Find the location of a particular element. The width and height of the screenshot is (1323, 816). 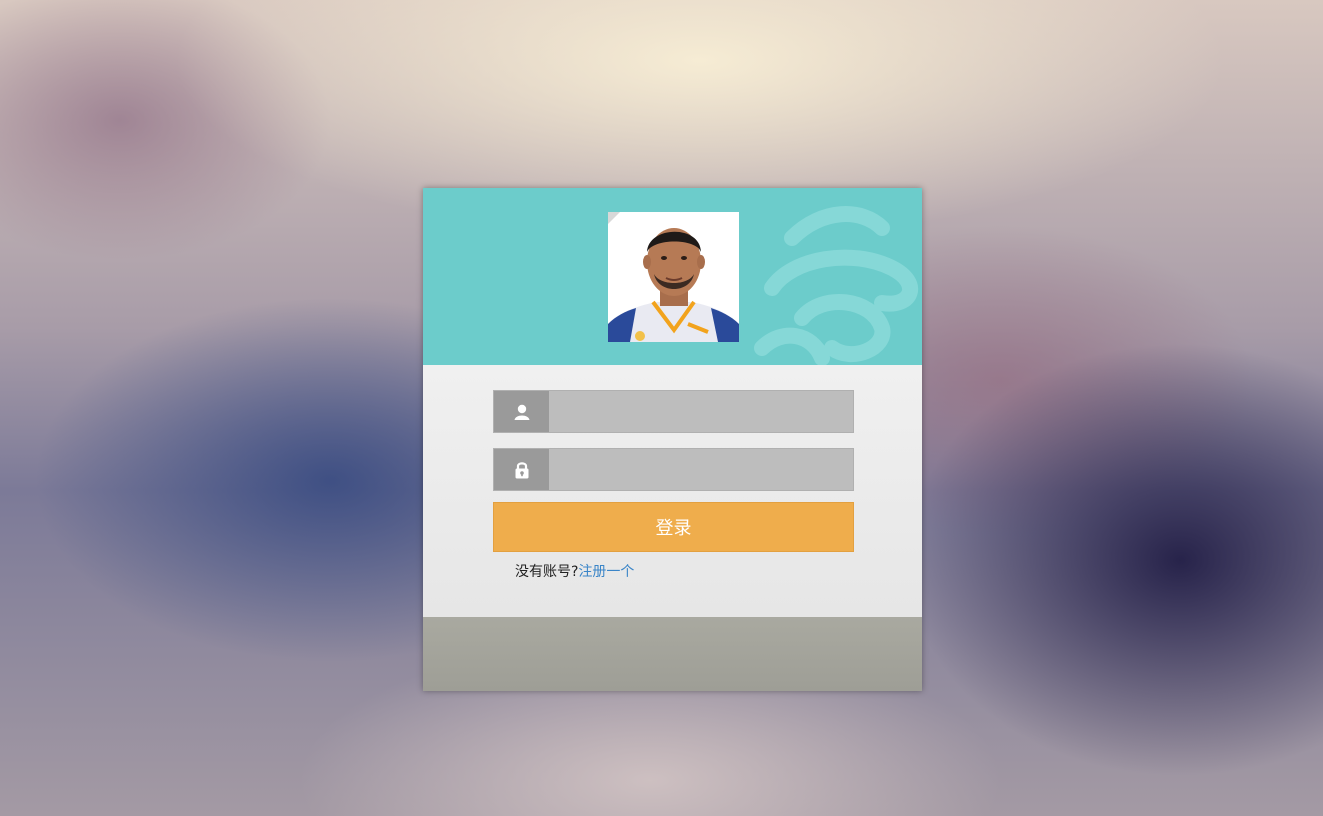

no-account-text: 没有账号? is located at coordinates (547, 572).